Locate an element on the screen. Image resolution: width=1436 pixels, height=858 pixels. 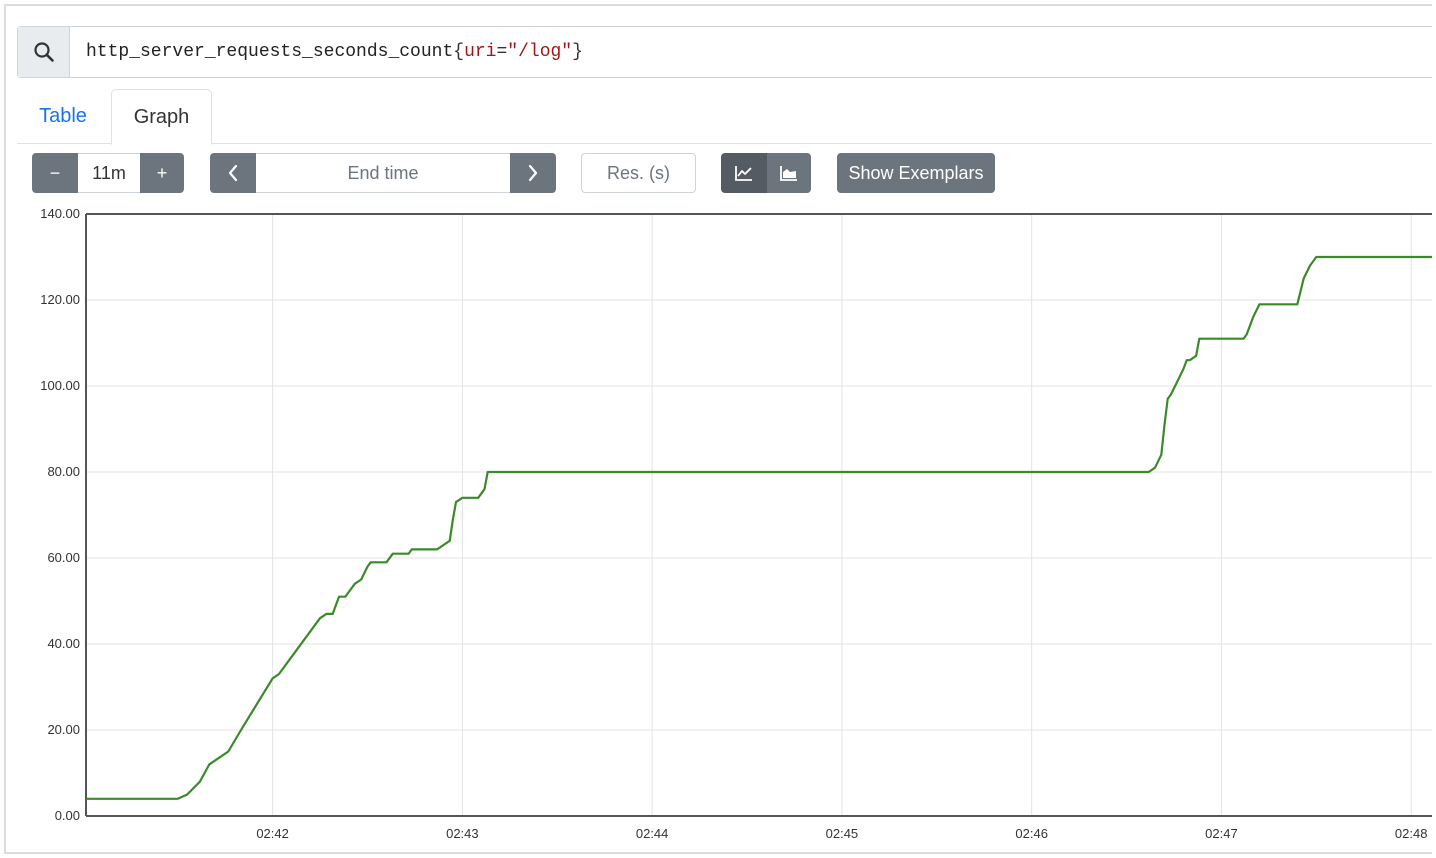
search-icon is located at coordinates (44, 52).